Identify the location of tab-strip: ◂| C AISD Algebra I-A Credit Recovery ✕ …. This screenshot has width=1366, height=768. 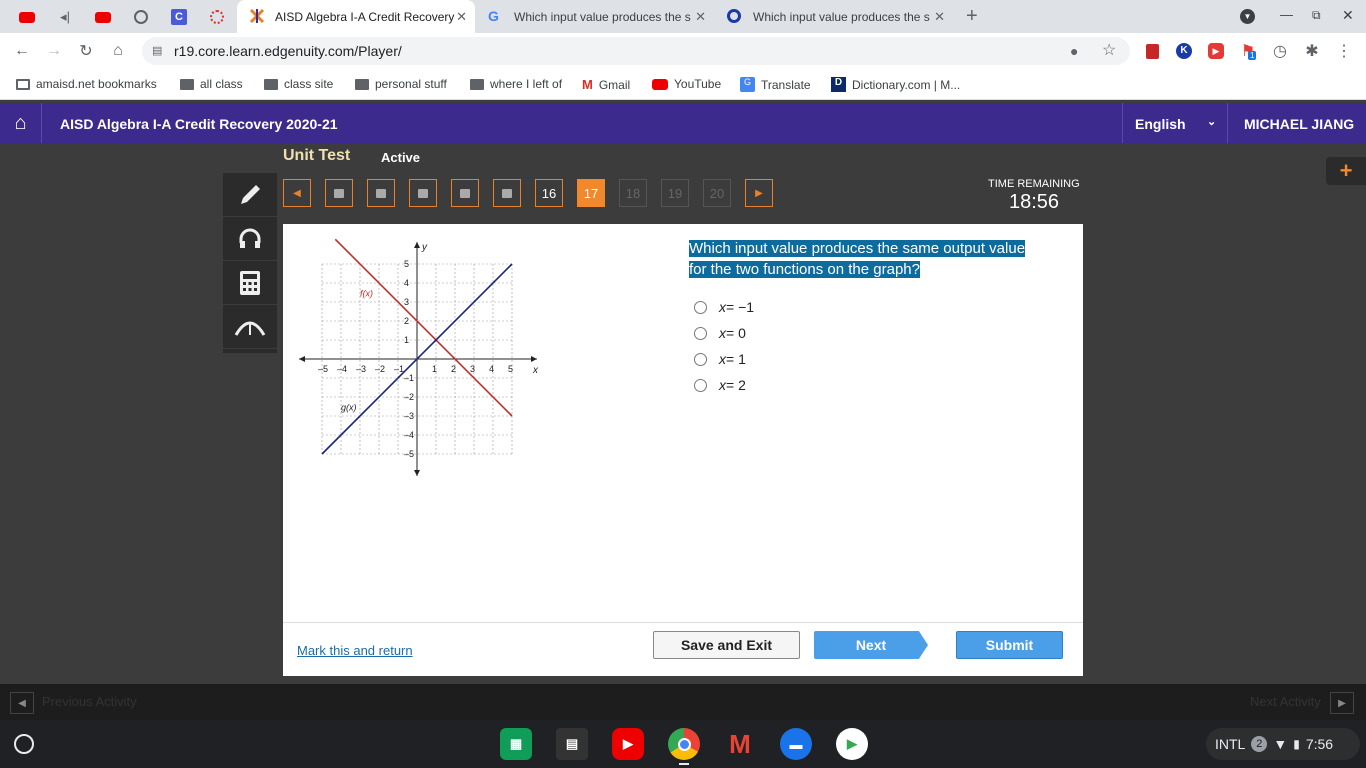
(683, 16).